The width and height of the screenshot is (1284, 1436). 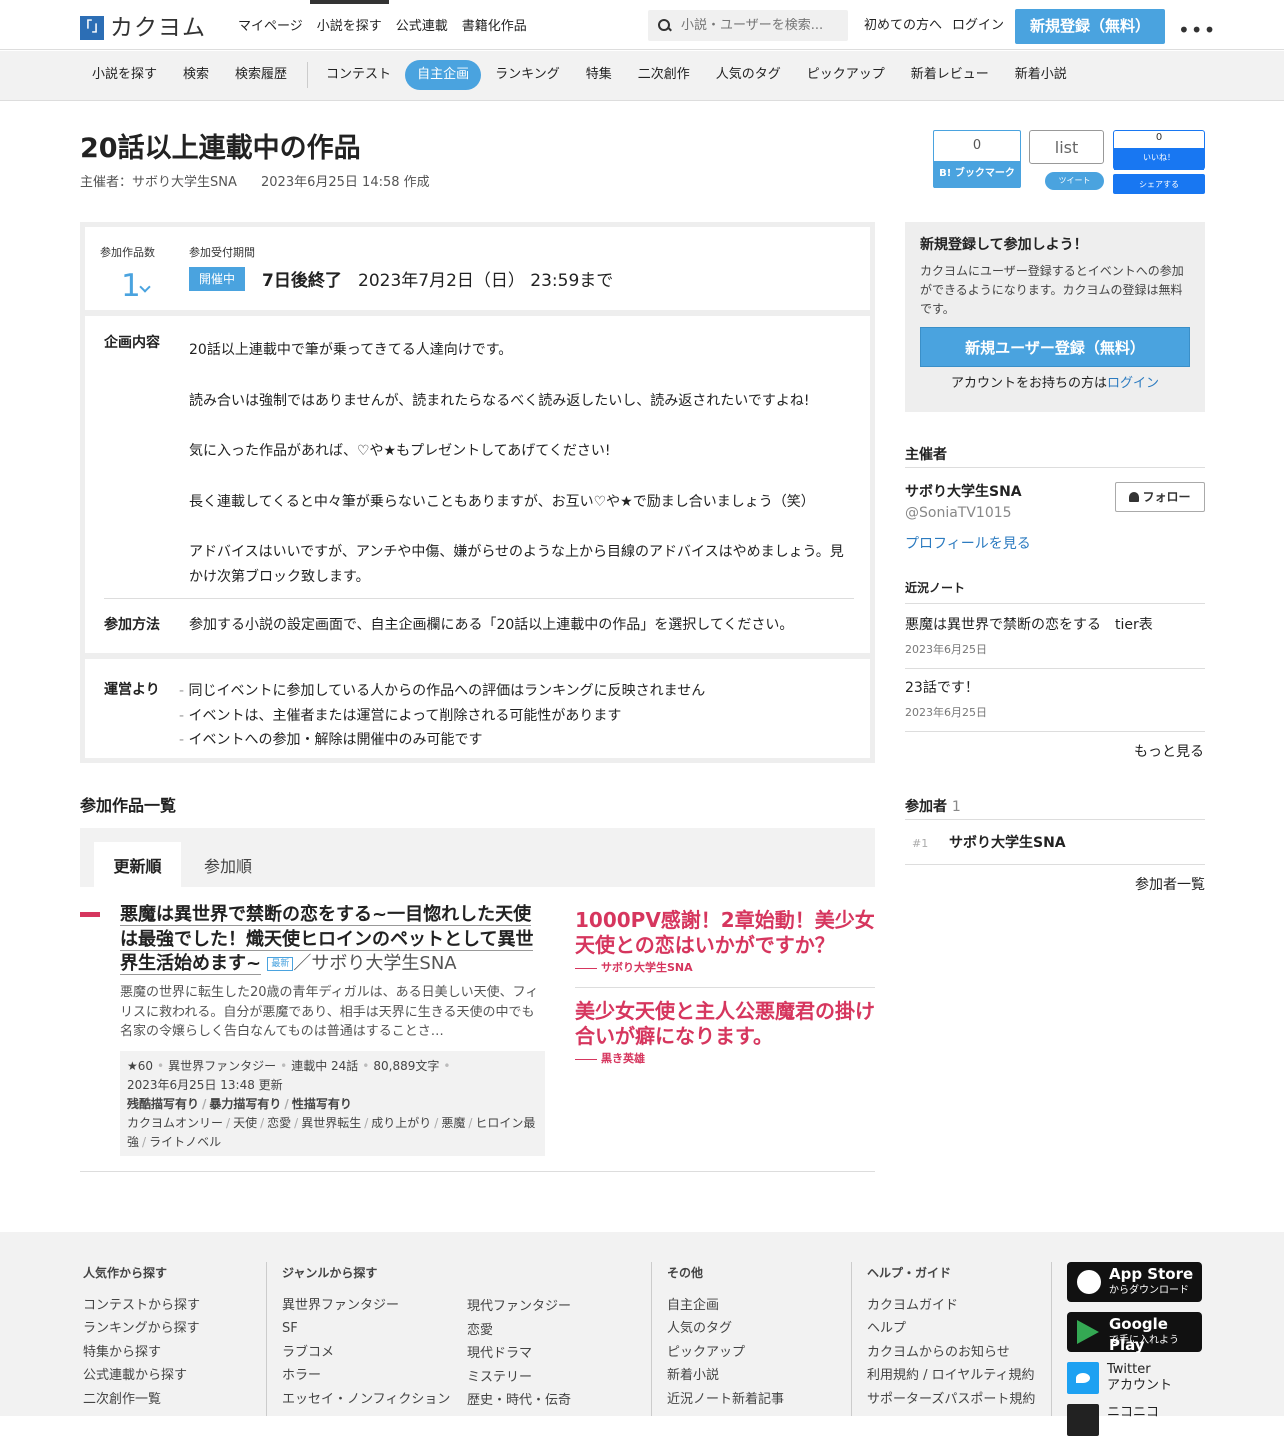 I want to click on footer-link: カクヨムガイド, so click(x=951, y=1306).